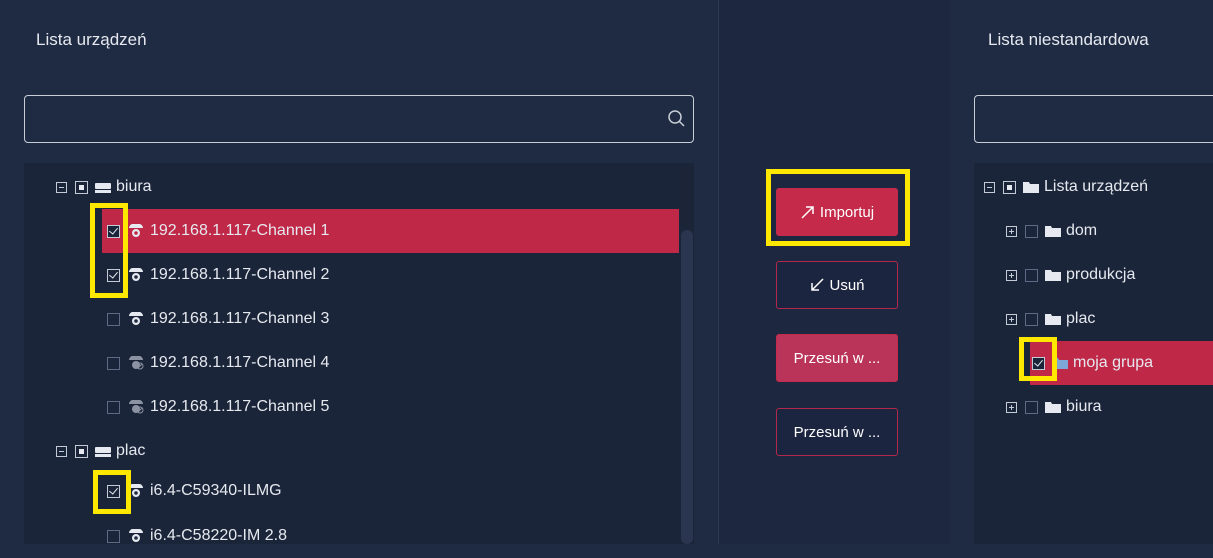  What do you see at coordinates (240, 362) in the screenshot?
I see `tree-item-label: 192.168.1.117-Channel 4` at bounding box center [240, 362].